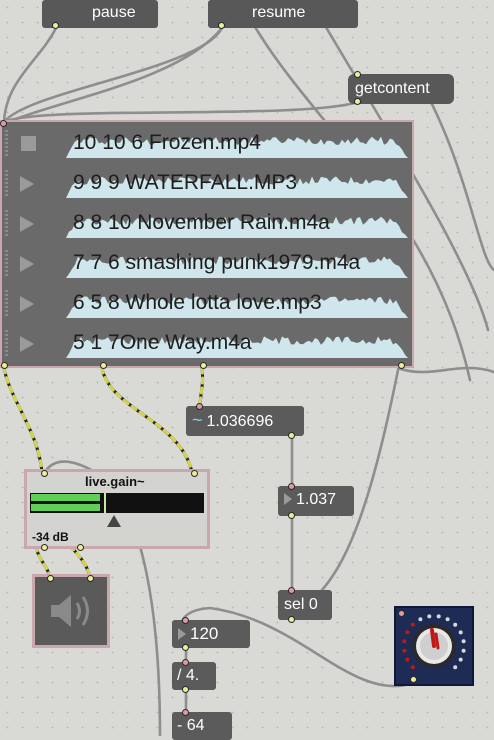  I want to click on playlist-row: 6 5 8 Whole lotta love.mp3, so click(207, 303).